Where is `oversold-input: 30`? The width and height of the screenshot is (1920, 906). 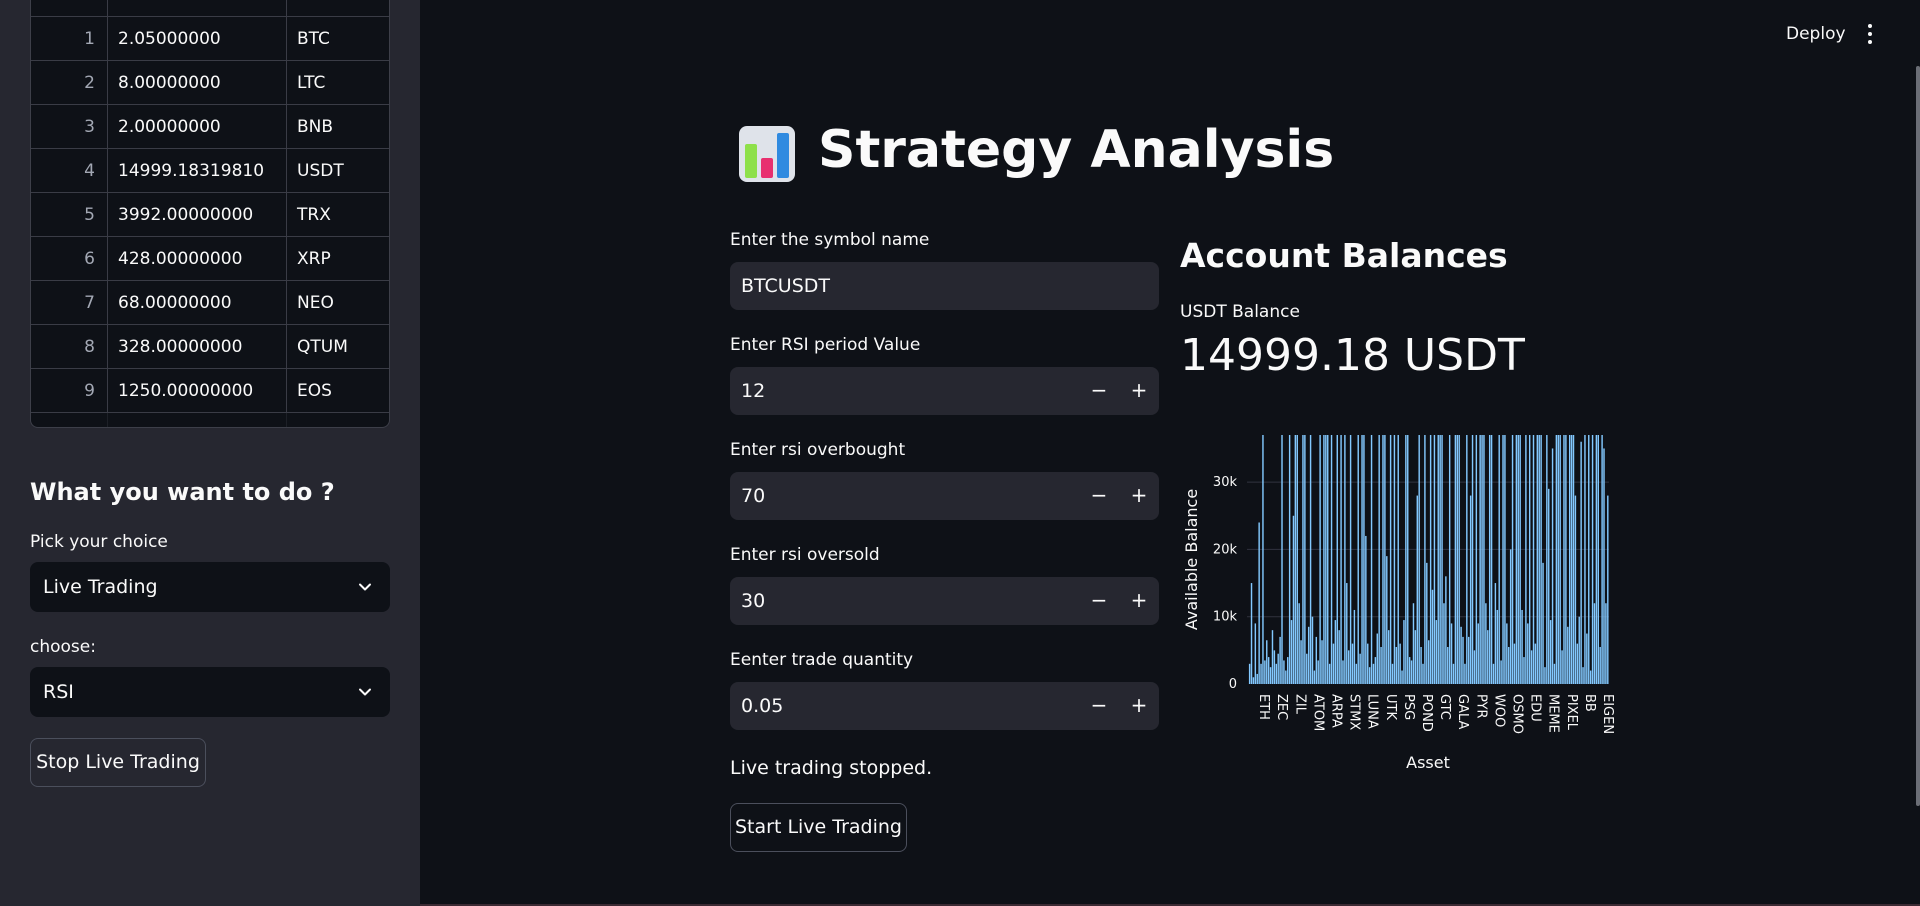
oversold-input: 30 is located at coordinates (753, 601).